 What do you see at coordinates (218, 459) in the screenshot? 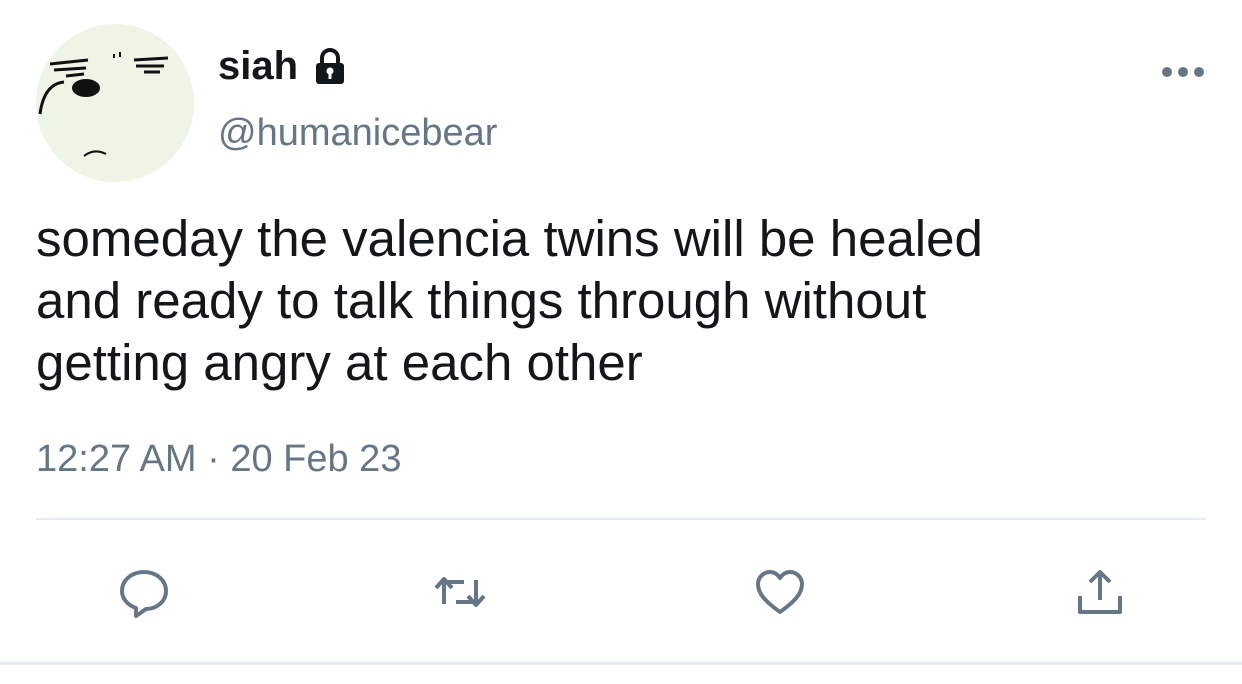
I see `tweet-timestamp: 12:27 AM · 20 Feb 23` at bounding box center [218, 459].